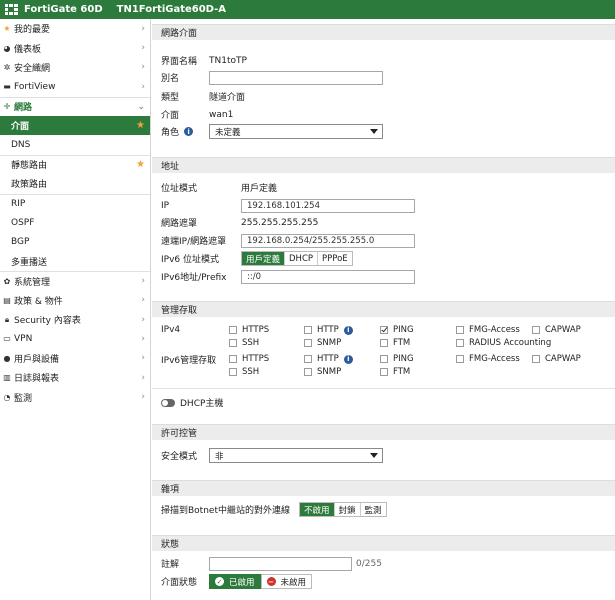 Image resolution: width=615 pixels, height=600 pixels. I want to click on ip-input: 192.168.101.254, so click(328, 205).